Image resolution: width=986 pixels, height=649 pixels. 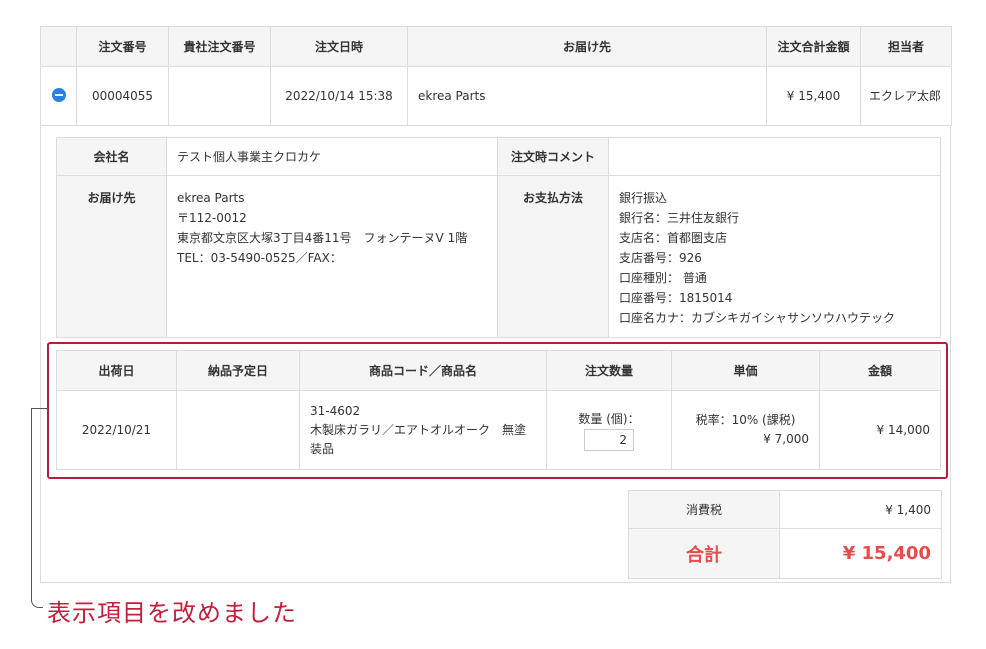 What do you see at coordinates (259, 258) in the screenshot?
I see `dest-line: TEL：03-5490-0525／FAX：` at bounding box center [259, 258].